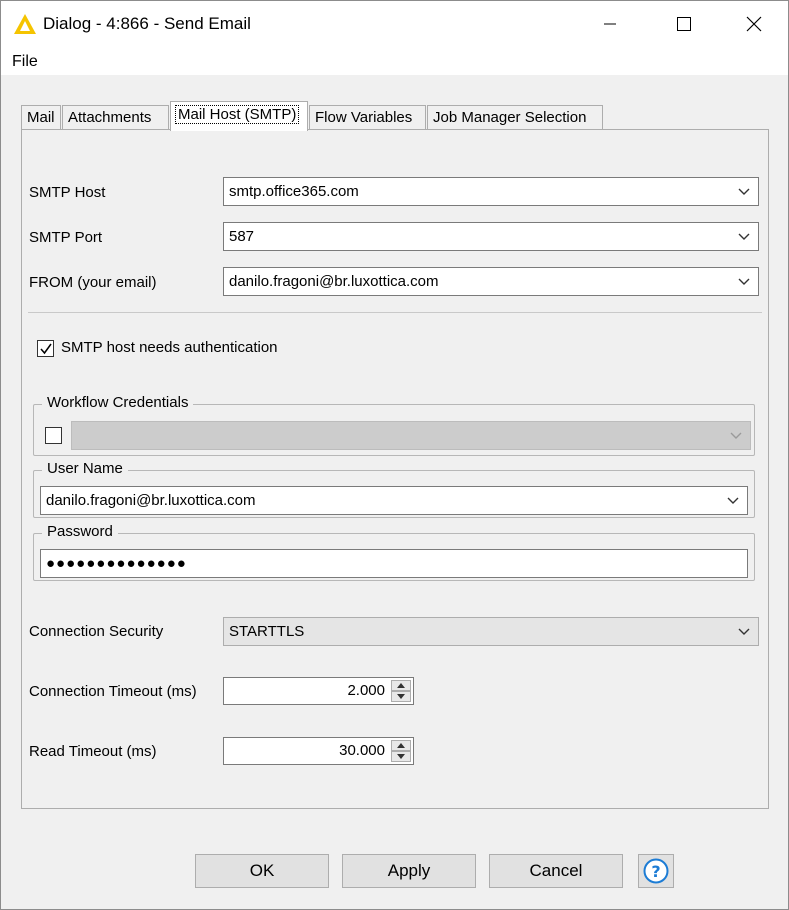 This screenshot has width=789, height=910. I want to click on connection-timeout-increment, so click(401, 685).